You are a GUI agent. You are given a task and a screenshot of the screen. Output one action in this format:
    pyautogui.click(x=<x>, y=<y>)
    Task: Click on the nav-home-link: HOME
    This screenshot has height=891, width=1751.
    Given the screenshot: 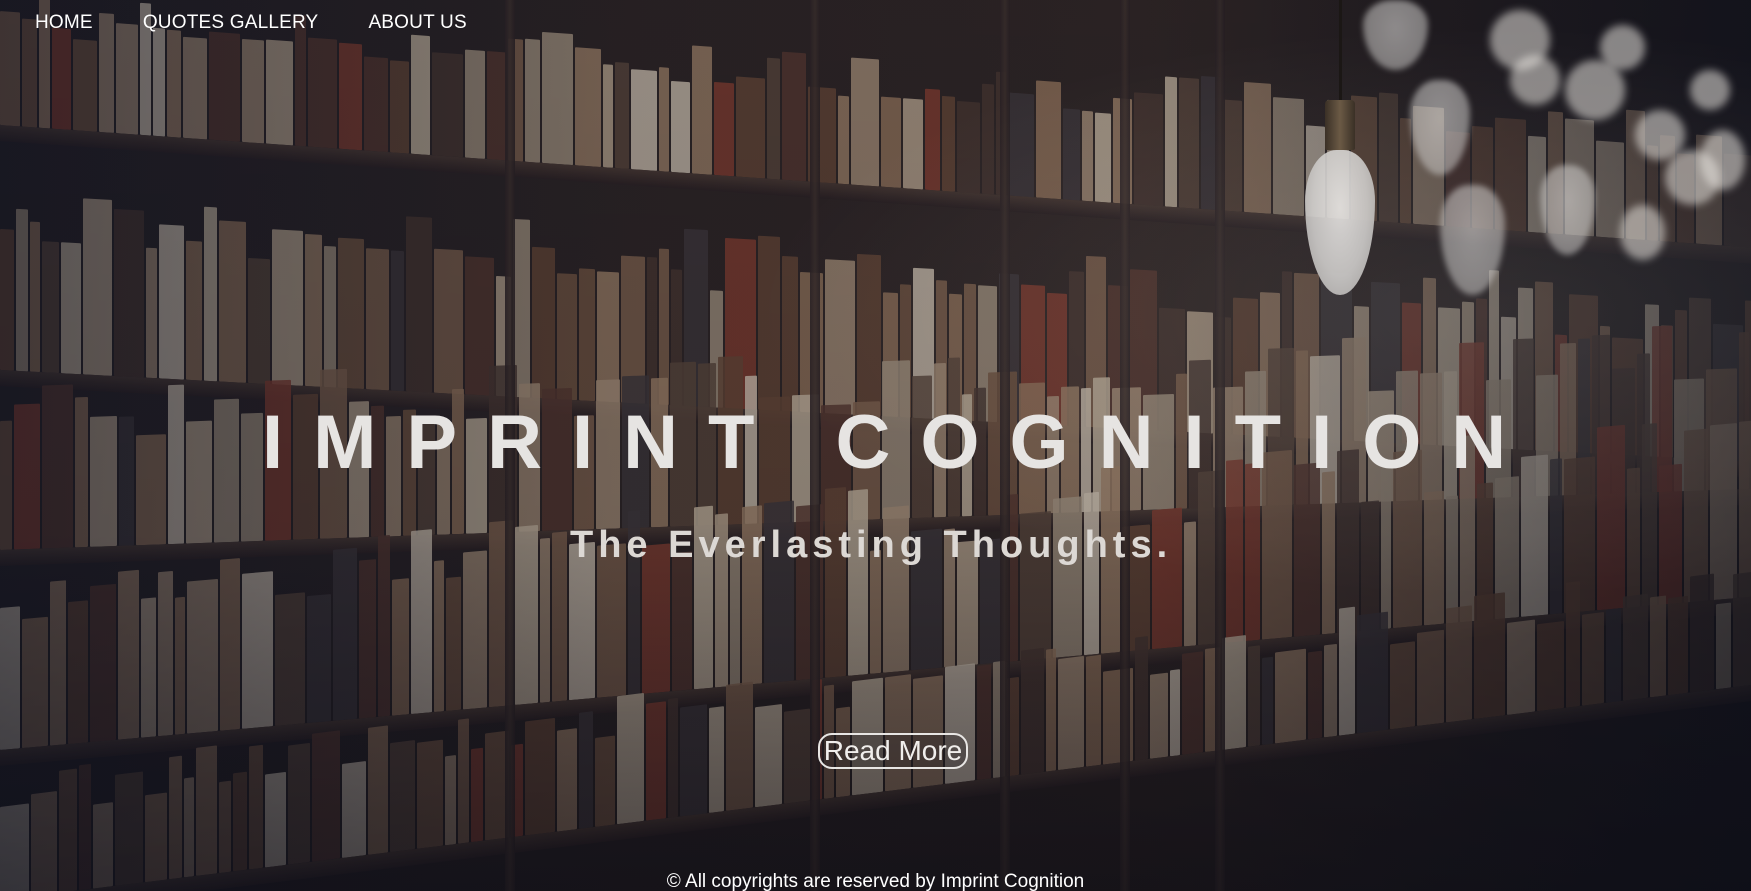 What is the action you would take?
    pyautogui.click(x=64, y=23)
    